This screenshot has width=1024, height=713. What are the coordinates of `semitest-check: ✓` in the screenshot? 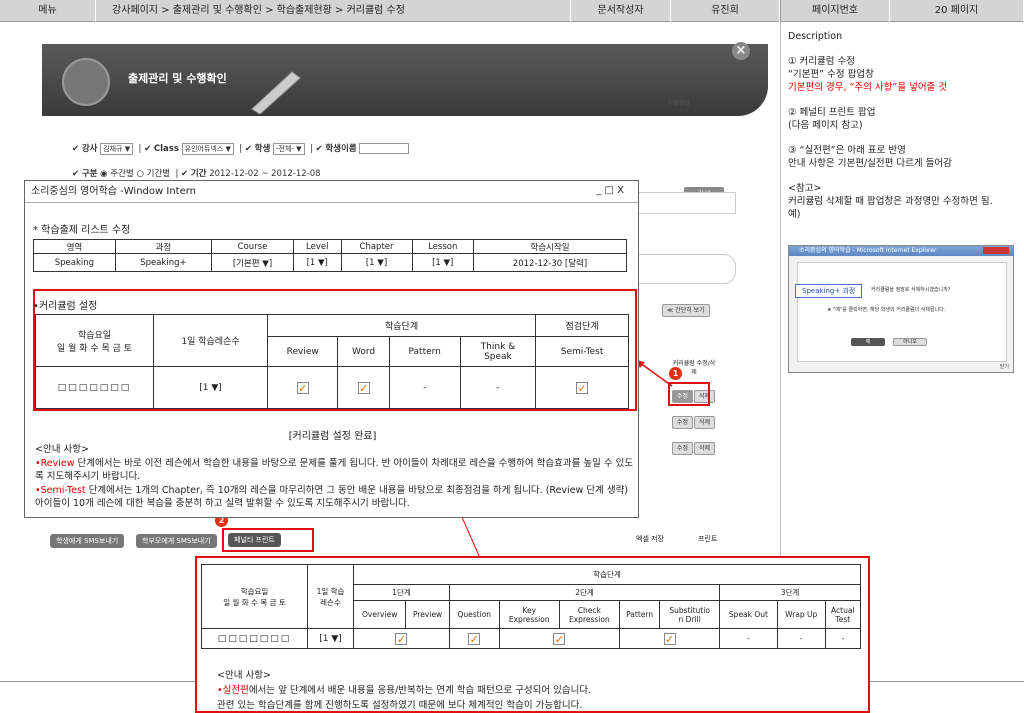 It's located at (582, 387).